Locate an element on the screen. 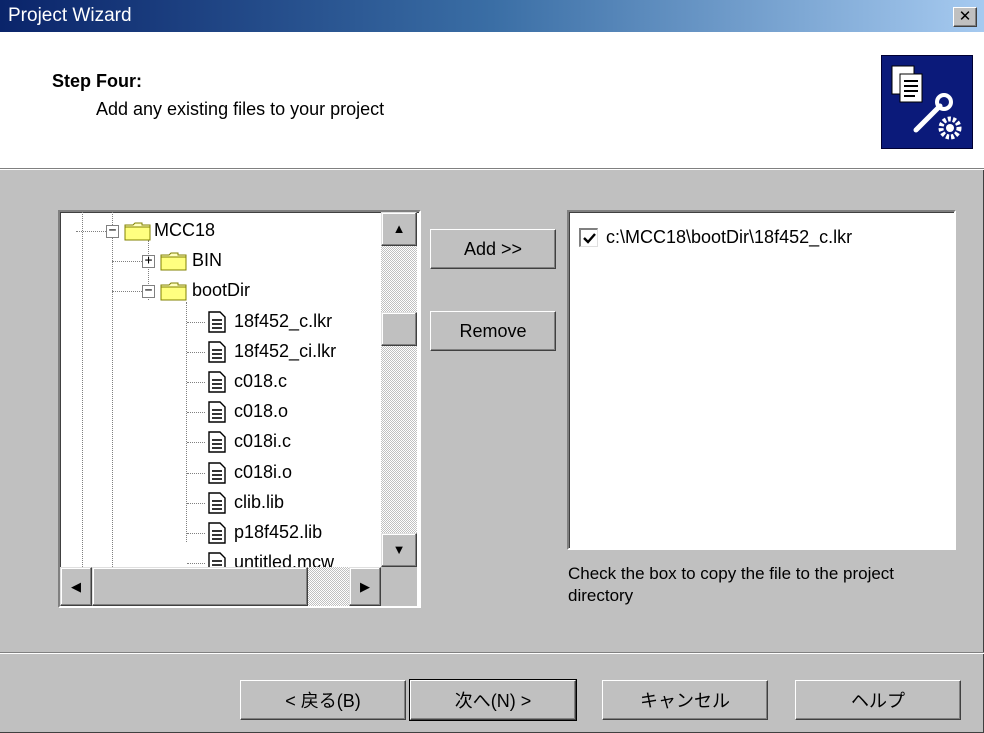  back-button: < 戻る(B) is located at coordinates (323, 700).